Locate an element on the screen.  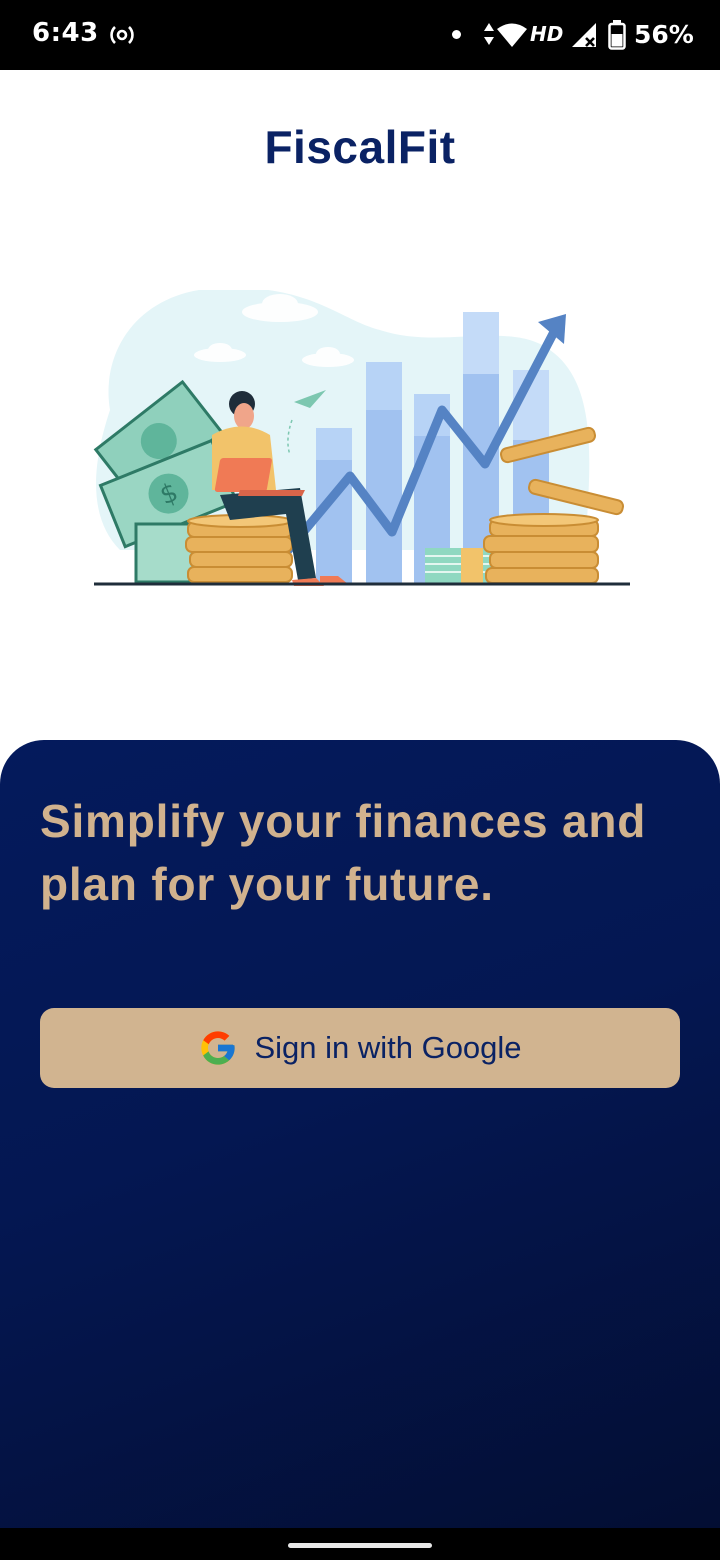
network-type-label: HD is located at coordinates (547, 34).